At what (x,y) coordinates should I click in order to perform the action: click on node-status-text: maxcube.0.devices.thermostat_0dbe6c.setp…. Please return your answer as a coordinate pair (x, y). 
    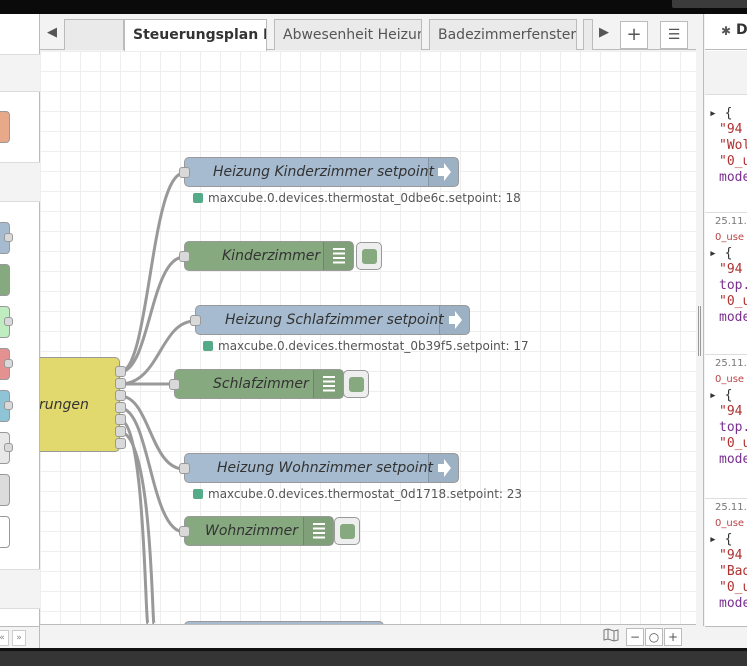
    Looking at the image, I should click on (364, 198).